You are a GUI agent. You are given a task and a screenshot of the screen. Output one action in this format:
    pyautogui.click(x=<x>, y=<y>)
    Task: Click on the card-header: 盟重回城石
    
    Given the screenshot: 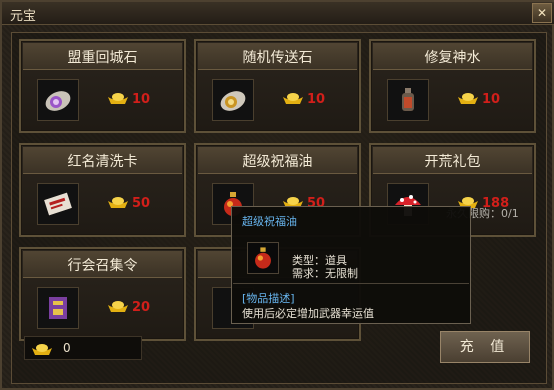 What is the action you would take?
    pyautogui.click(x=102, y=56)
    